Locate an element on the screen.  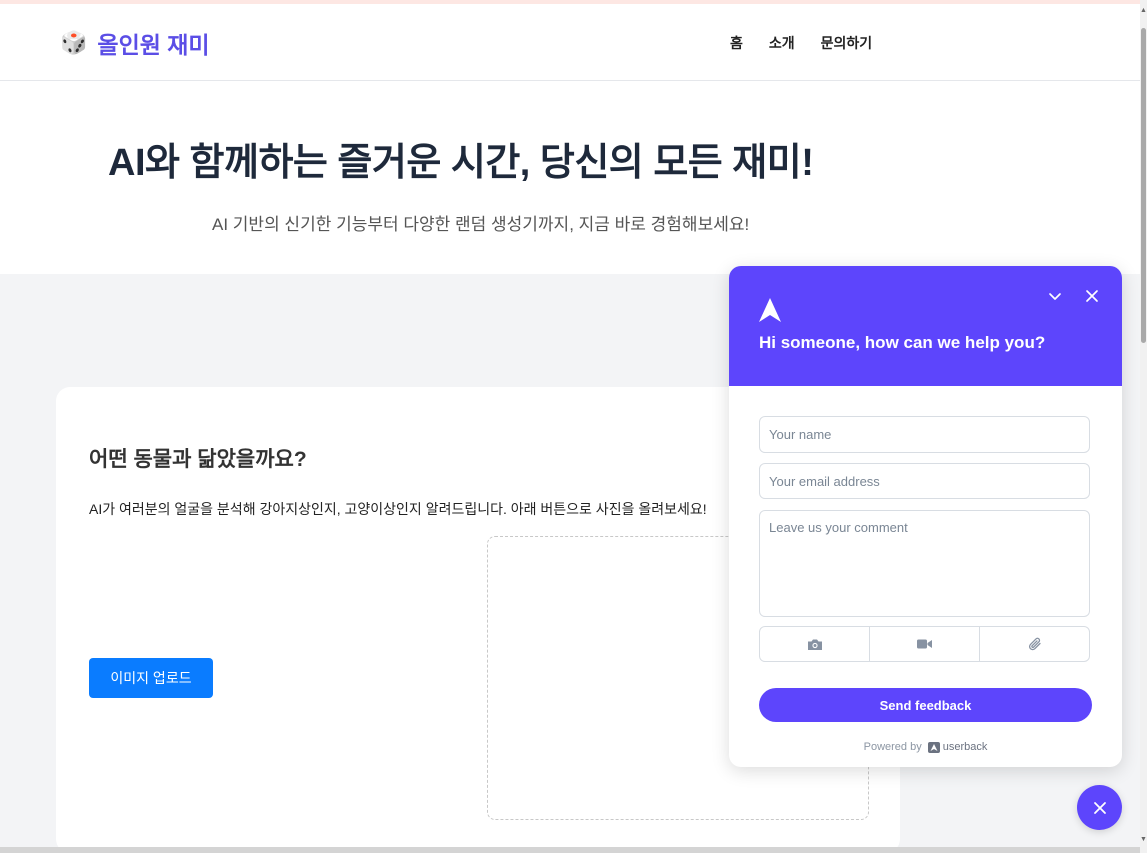
nav-about: 소개 is located at coordinates (782, 43).